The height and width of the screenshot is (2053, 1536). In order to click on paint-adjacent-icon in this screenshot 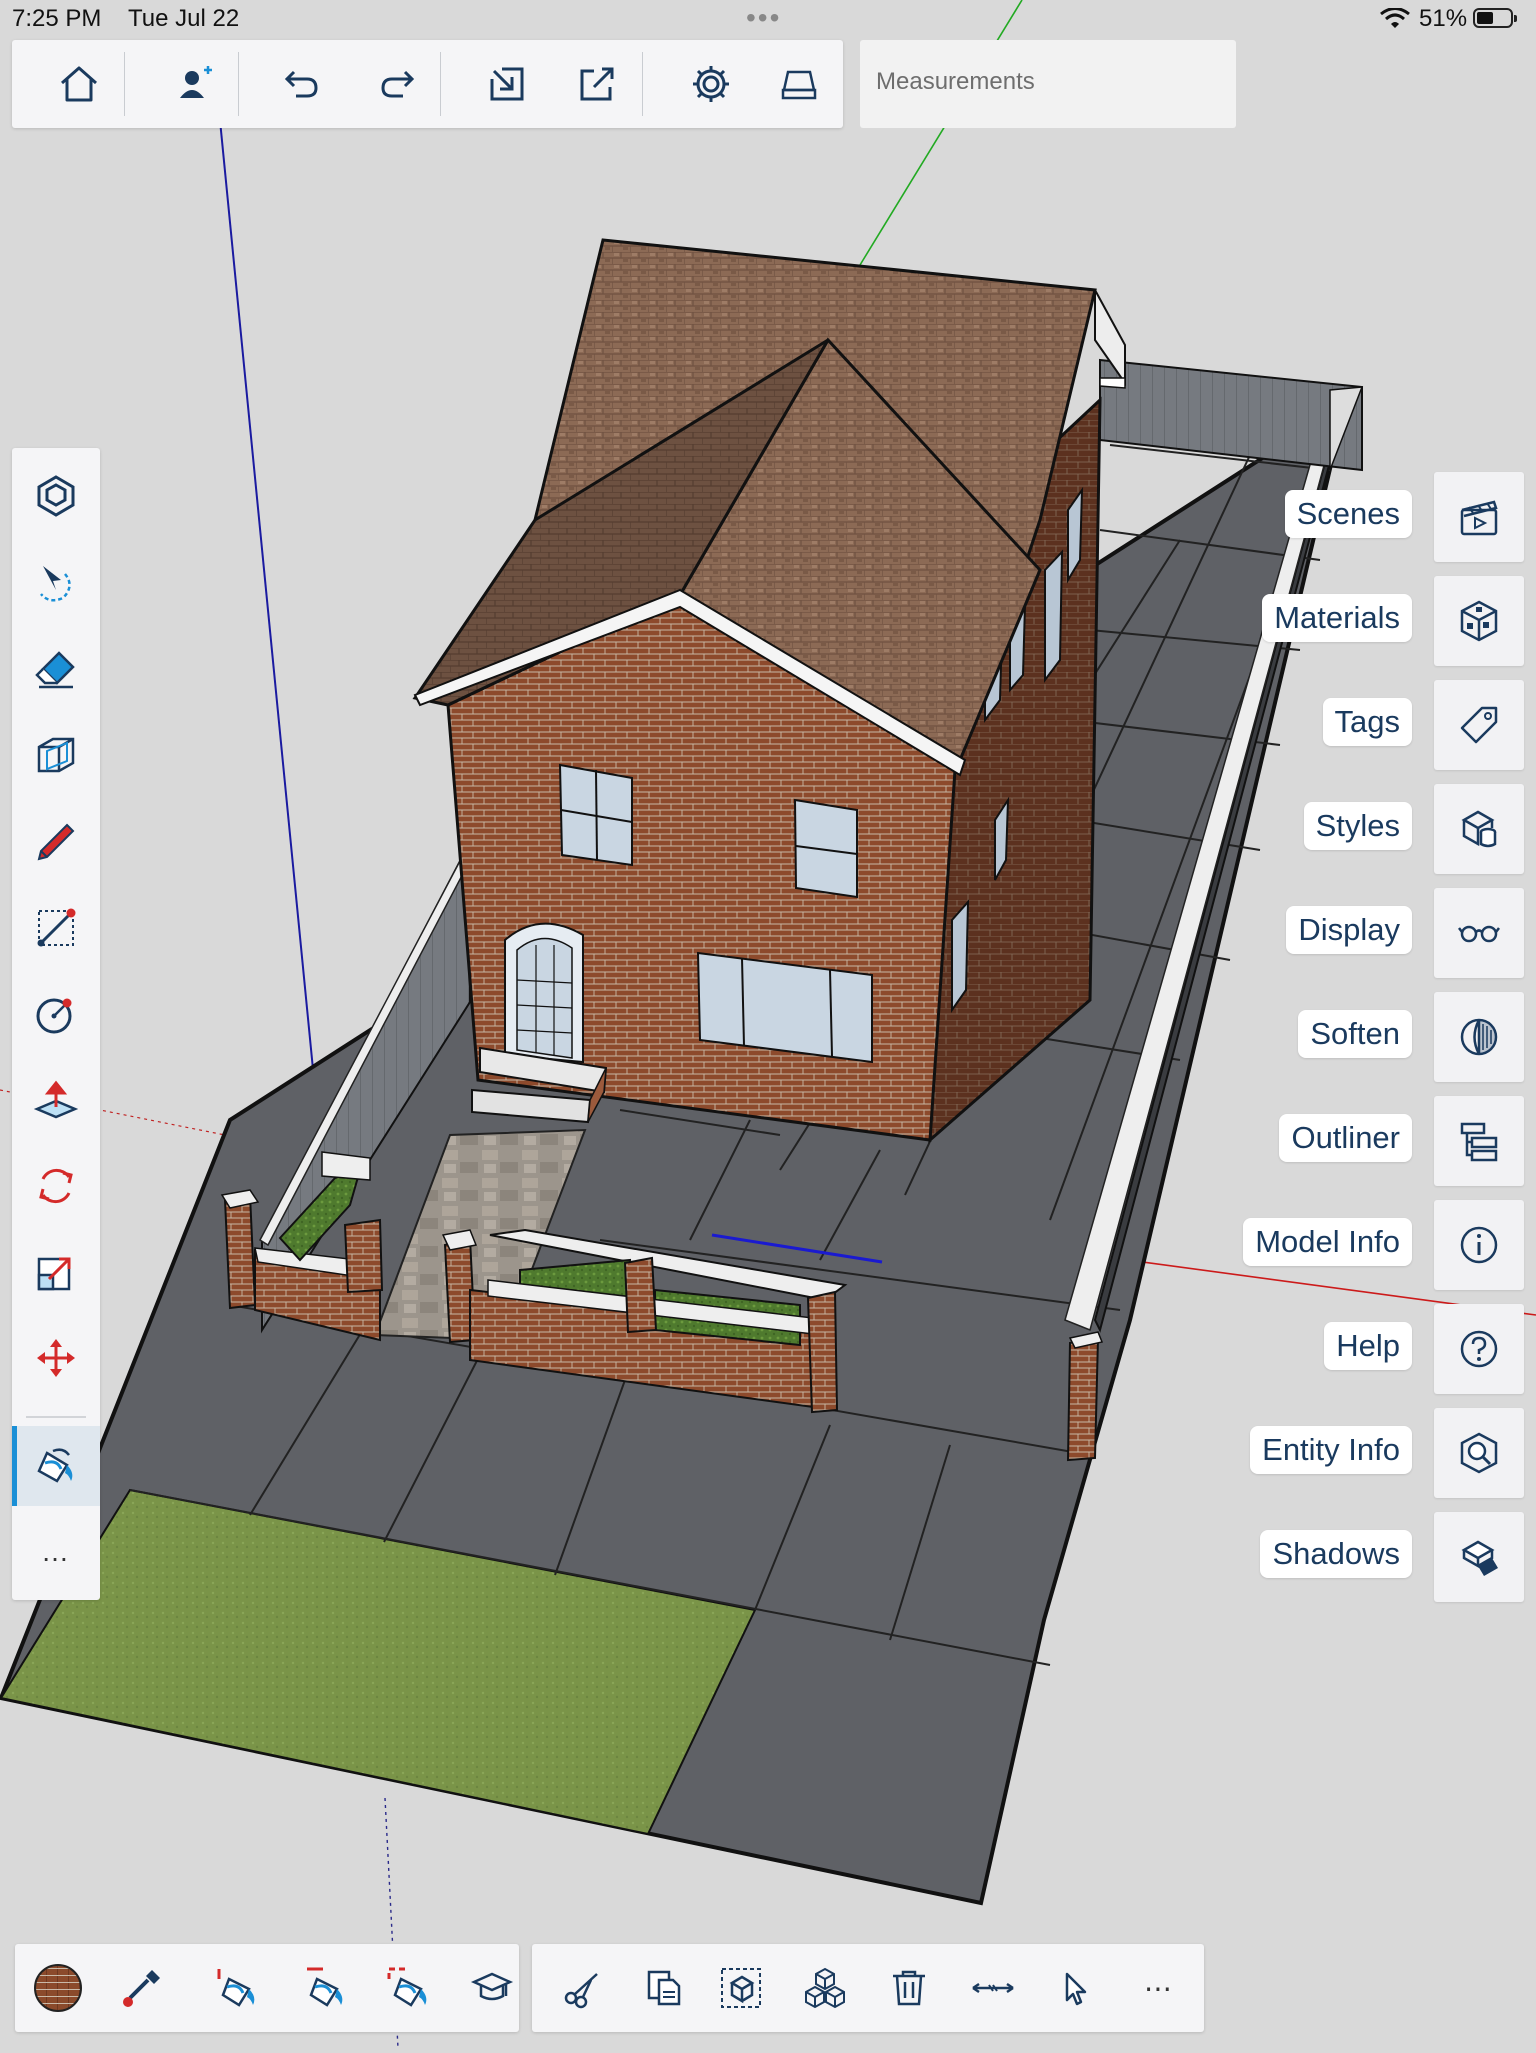, I will do `click(236, 1988)`.